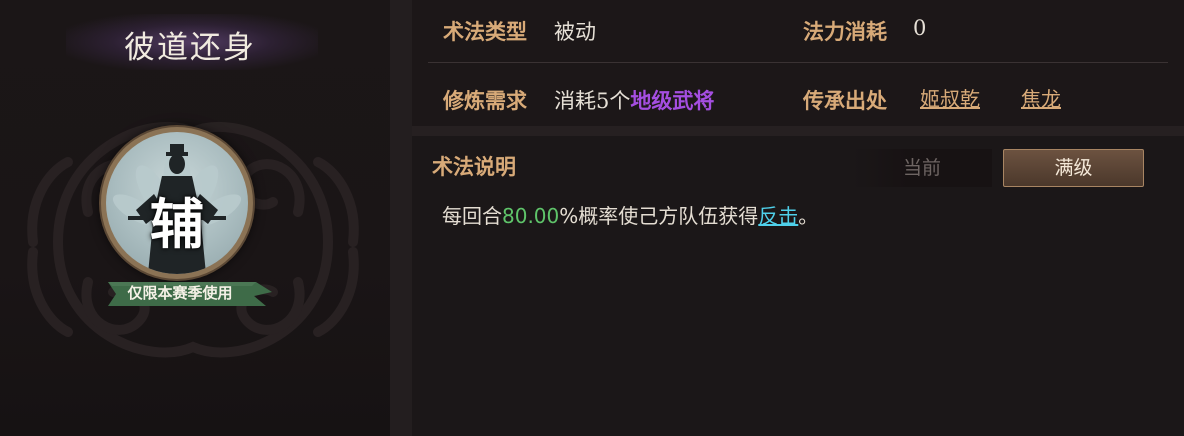 This screenshot has height=436, width=1184. Describe the element at coordinates (177, 224) in the screenshot. I see `role-character: 辅` at that location.